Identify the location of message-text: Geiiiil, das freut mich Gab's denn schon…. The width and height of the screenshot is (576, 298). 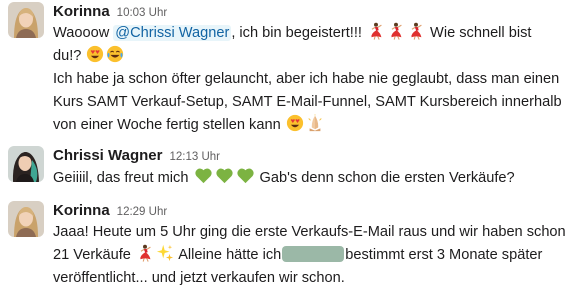
(311, 177).